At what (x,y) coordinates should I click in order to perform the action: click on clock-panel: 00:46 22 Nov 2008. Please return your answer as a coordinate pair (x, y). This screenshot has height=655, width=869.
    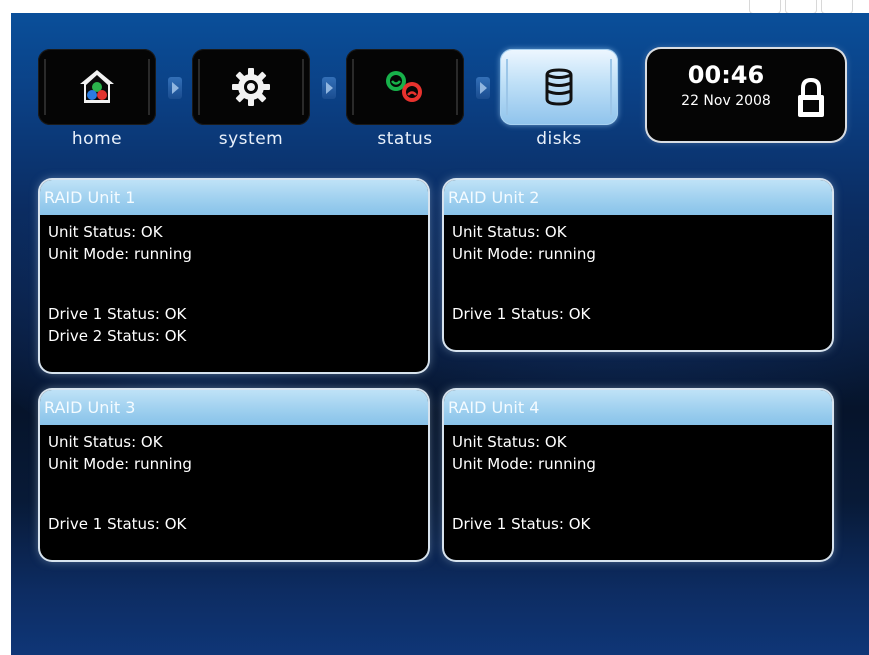
    Looking at the image, I should click on (746, 95).